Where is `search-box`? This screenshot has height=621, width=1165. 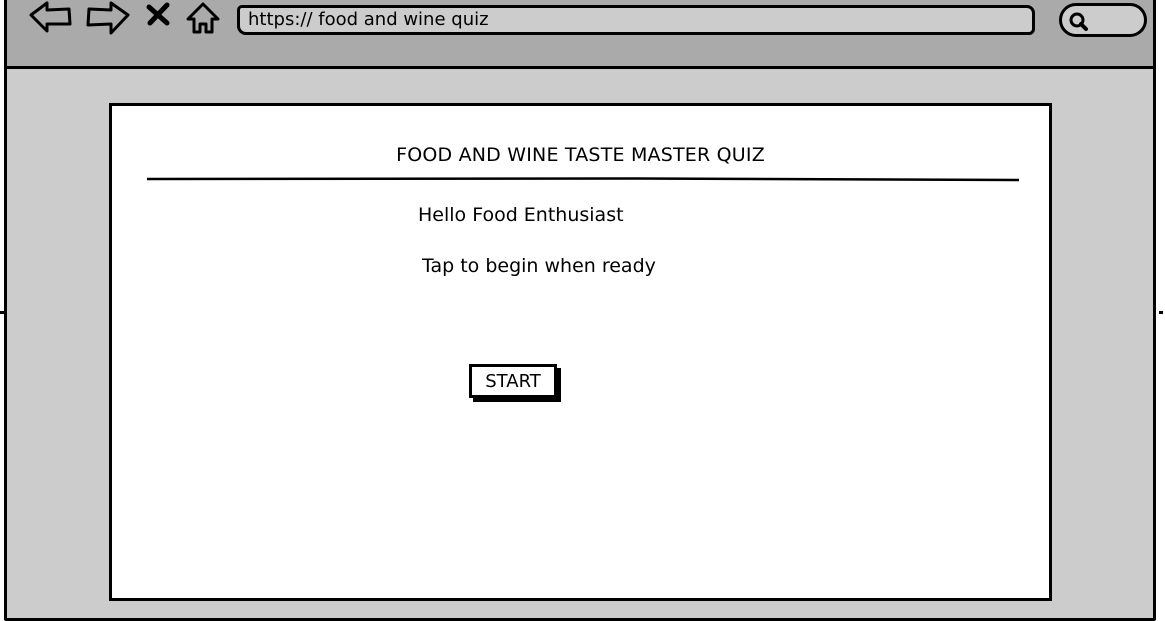 search-box is located at coordinates (1103, 20).